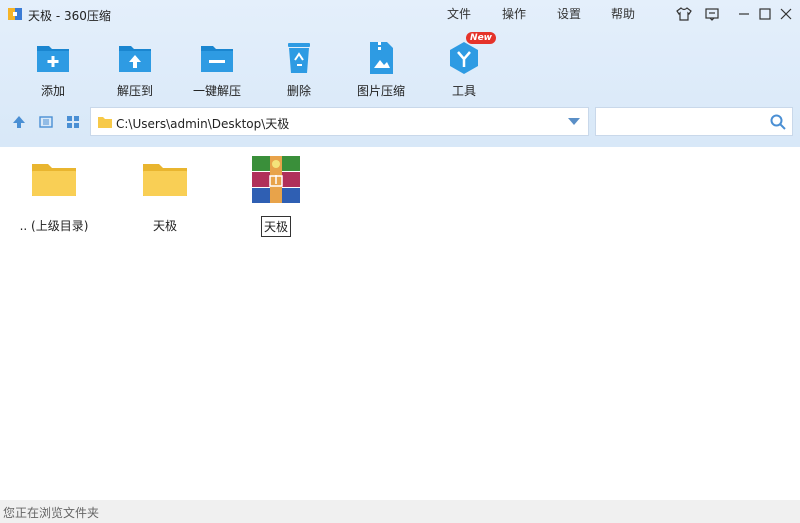  What do you see at coordinates (463, 91) in the screenshot?
I see `tools-label: 工具` at bounding box center [463, 91].